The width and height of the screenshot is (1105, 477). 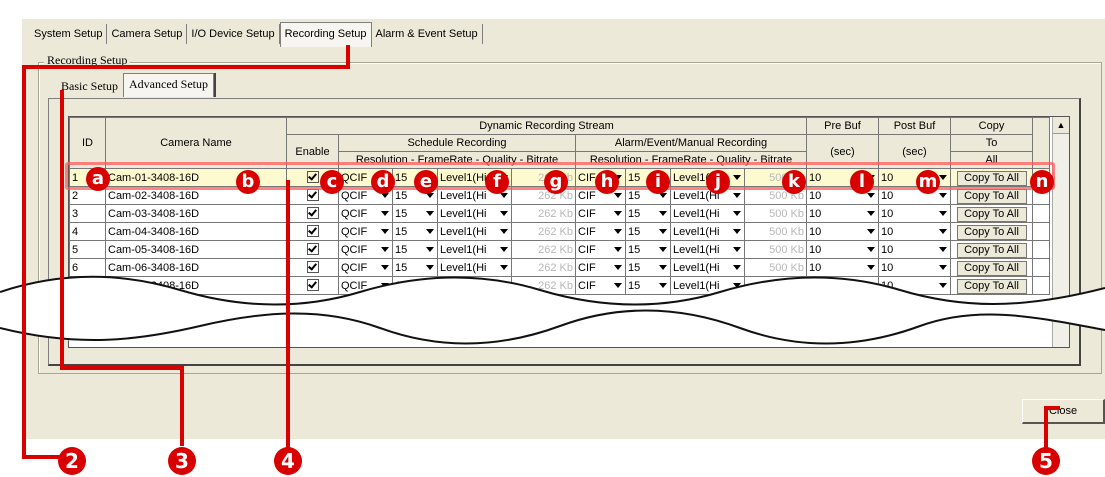 I want to click on header-post-buf: Post Buf, so click(x=914, y=126).